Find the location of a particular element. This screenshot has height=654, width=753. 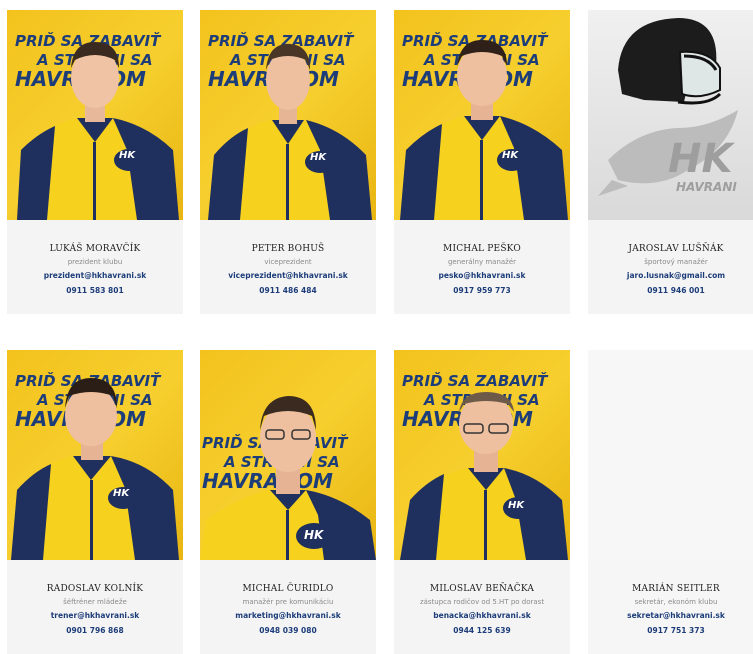

staff-email-link: benacka@hkhavrani.sk is located at coordinates (482, 615).